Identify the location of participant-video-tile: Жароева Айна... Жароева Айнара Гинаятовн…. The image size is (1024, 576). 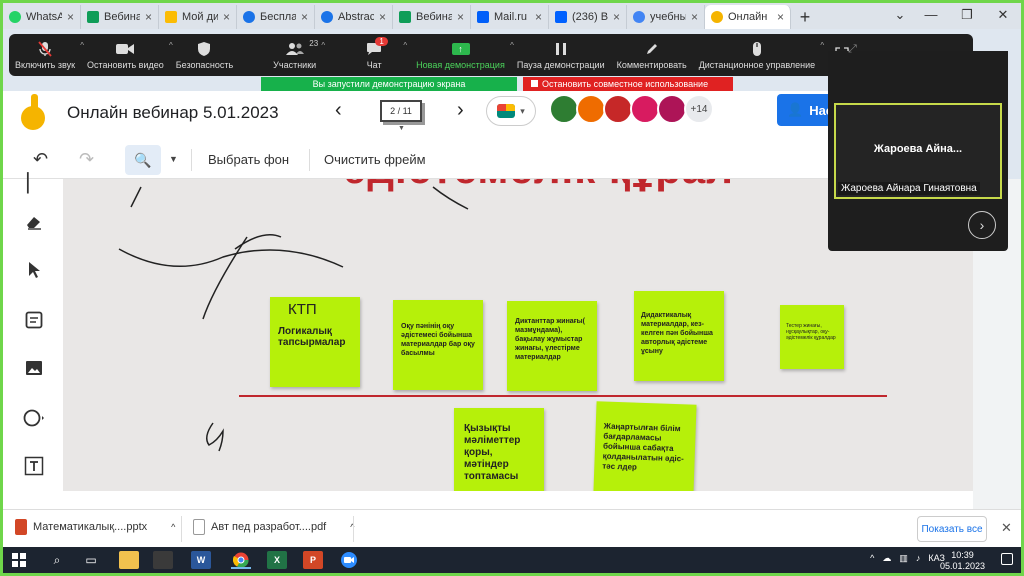
(918, 151).